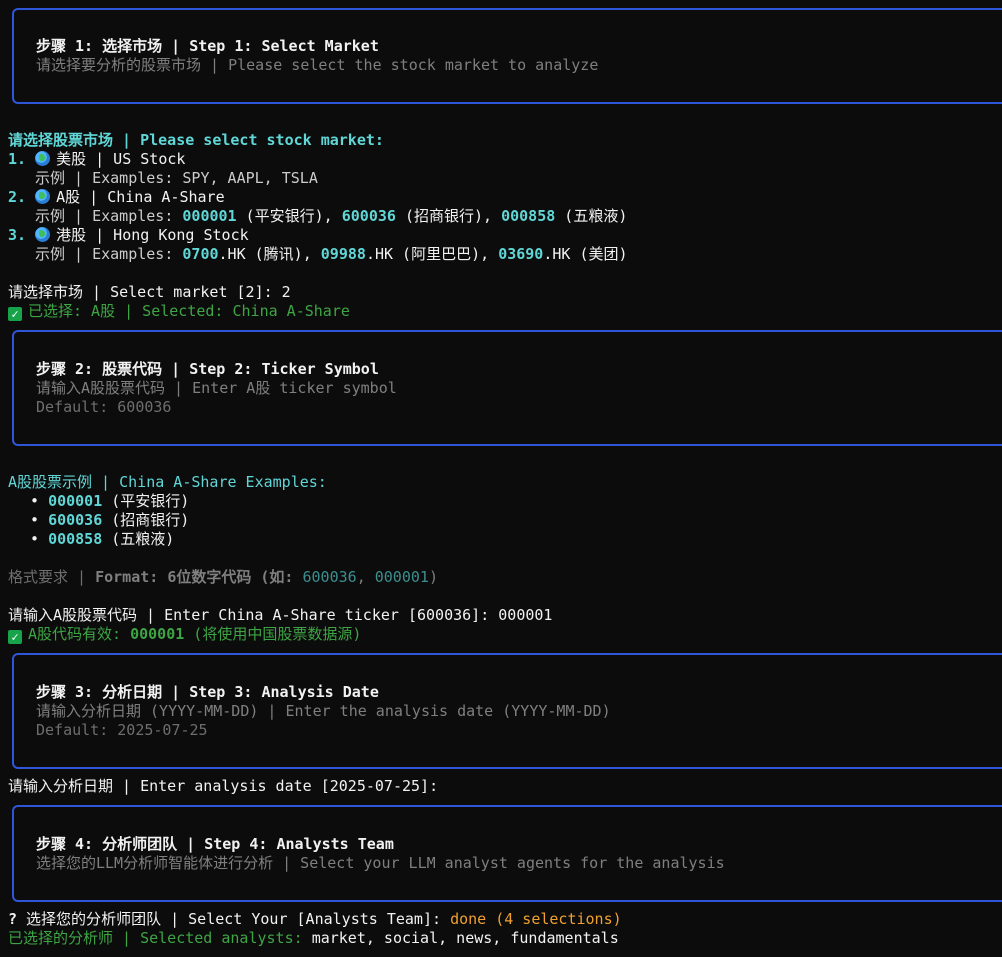  What do you see at coordinates (216, 388) in the screenshot?
I see `step2-subtitle: 请输入A股股票代码 | Enter A股 ticker symbol` at bounding box center [216, 388].